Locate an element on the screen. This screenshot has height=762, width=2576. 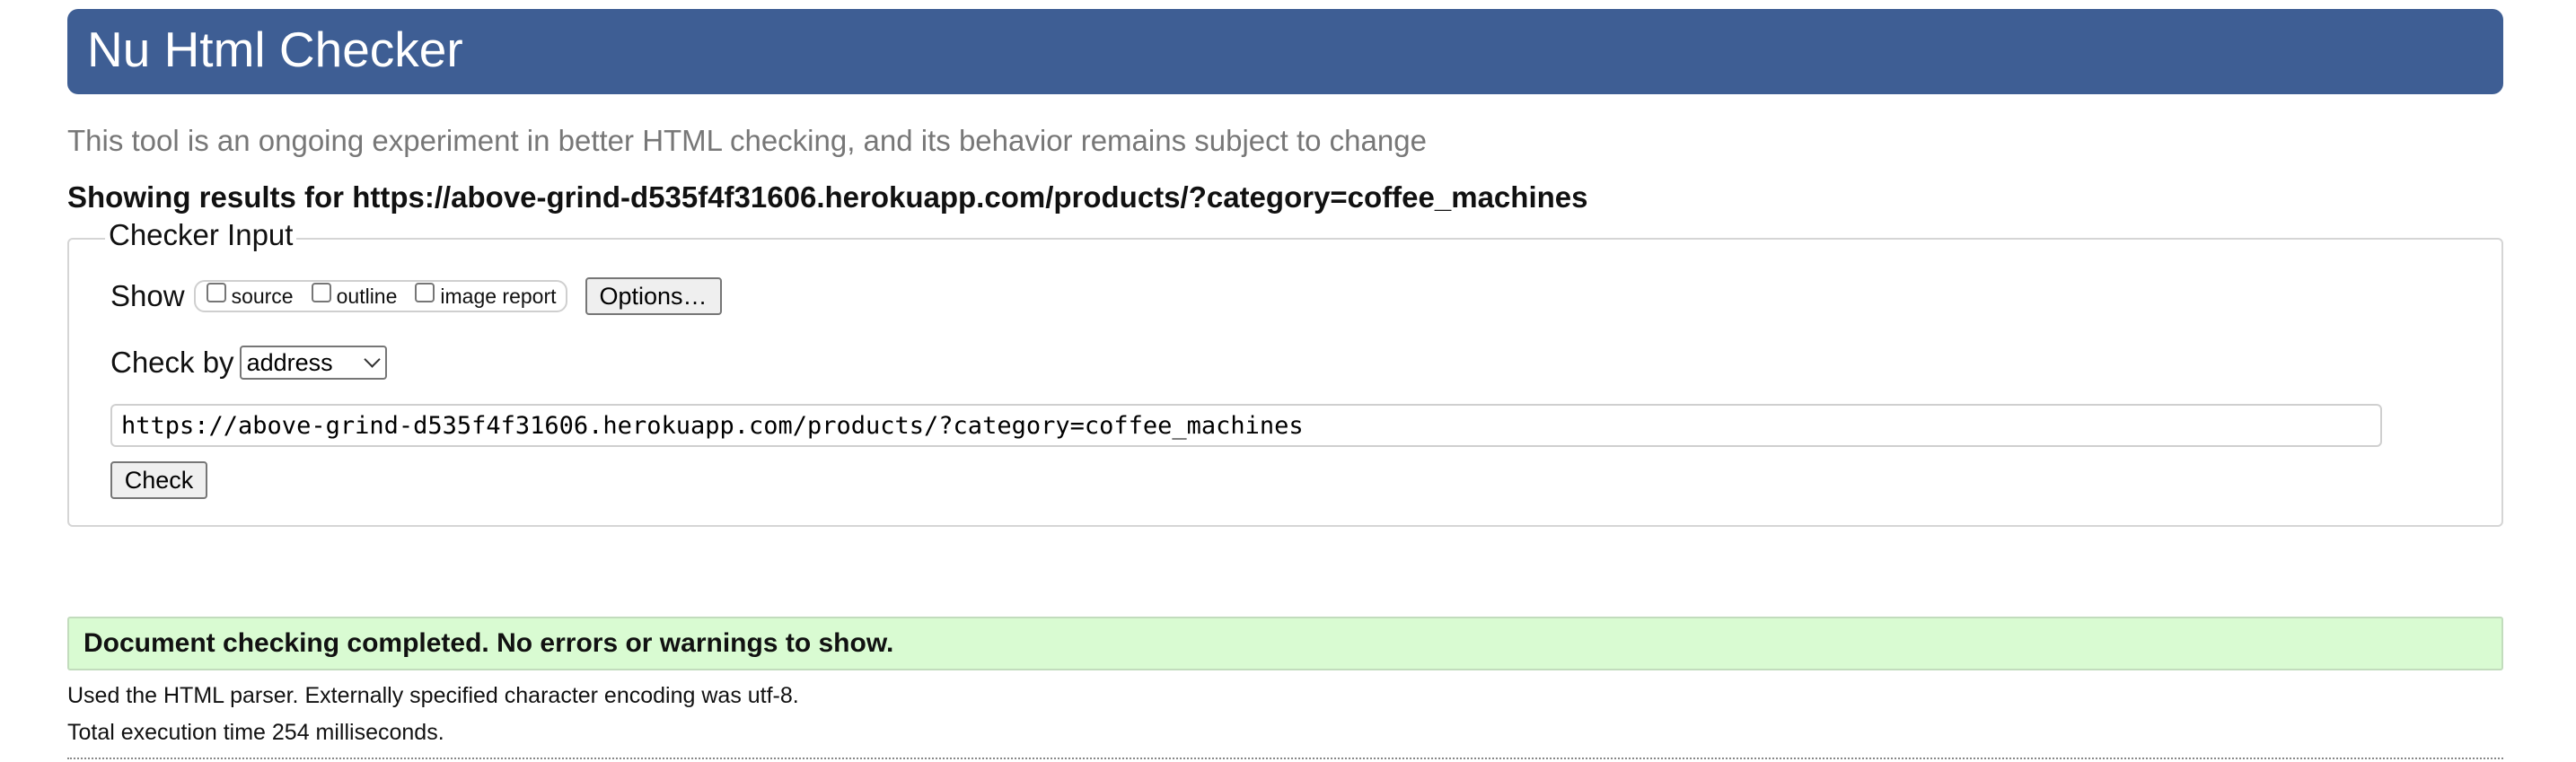
check-by-select: address is located at coordinates (313, 363).